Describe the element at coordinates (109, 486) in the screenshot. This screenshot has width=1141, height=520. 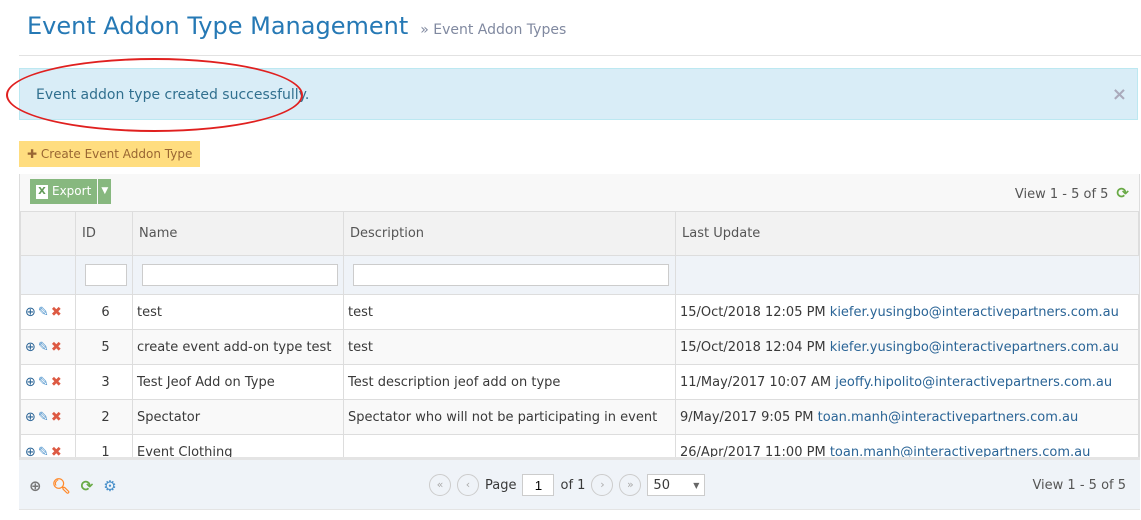
I see `gear-icon: ⚙` at that location.